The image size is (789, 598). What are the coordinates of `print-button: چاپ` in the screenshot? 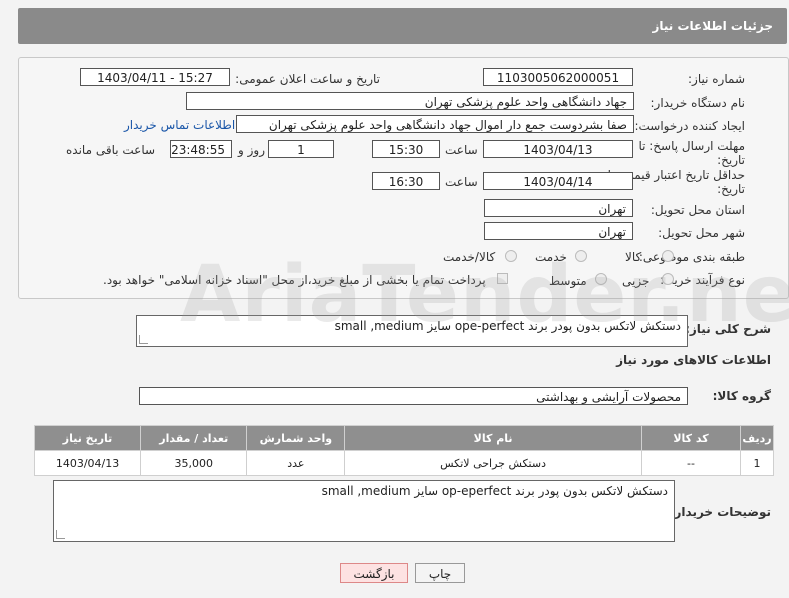 It's located at (440, 573).